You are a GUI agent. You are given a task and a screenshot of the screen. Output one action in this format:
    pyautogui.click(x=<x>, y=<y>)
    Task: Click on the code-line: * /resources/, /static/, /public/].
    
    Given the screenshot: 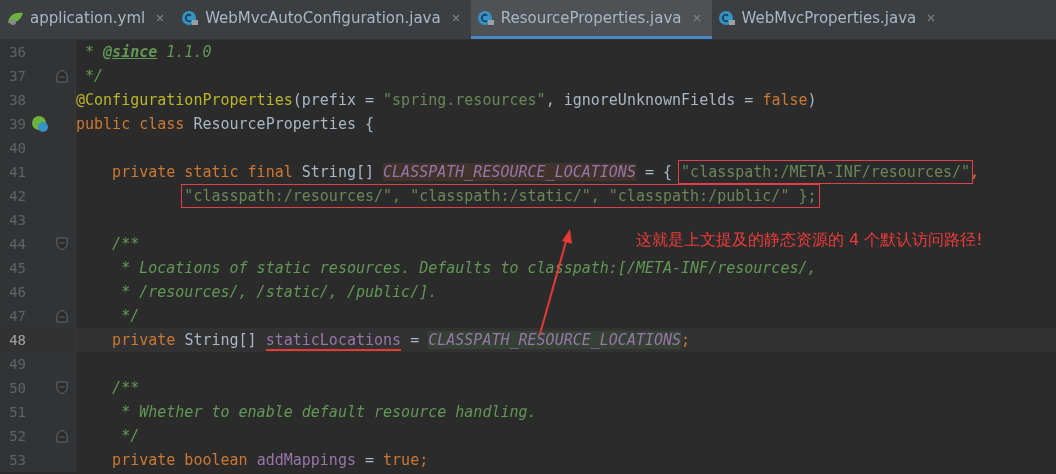 What is the action you would take?
    pyautogui.click(x=279, y=292)
    